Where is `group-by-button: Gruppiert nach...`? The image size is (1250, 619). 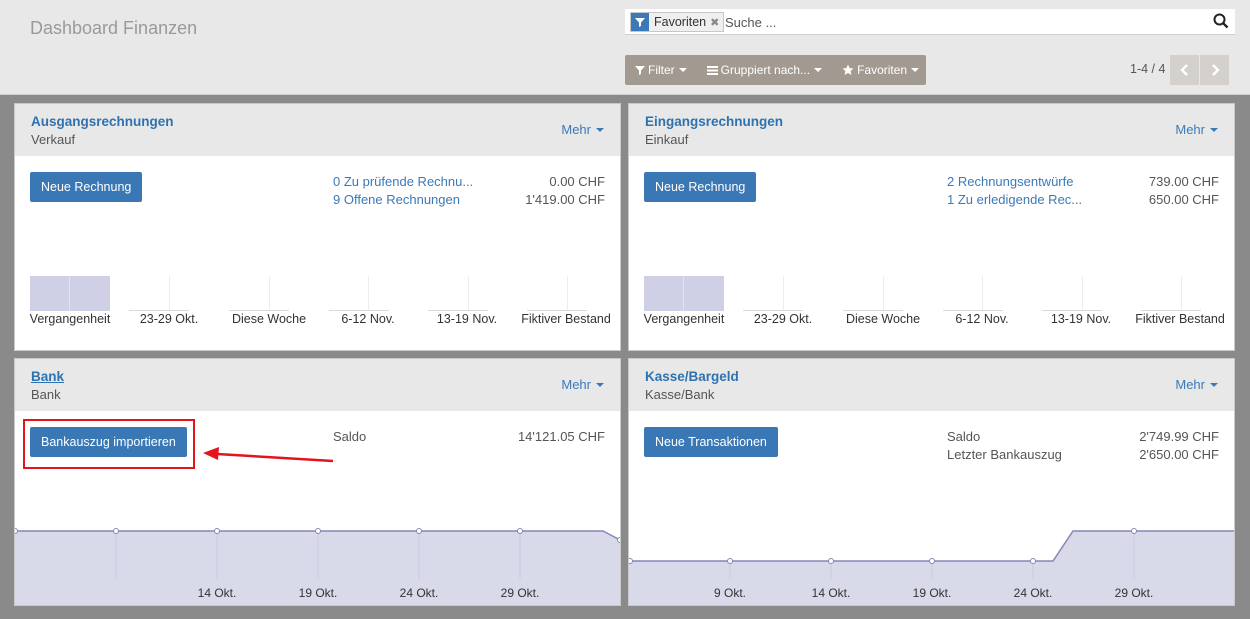
group-by-button: Gruppiert nach... is located at coordinates (764, 70).